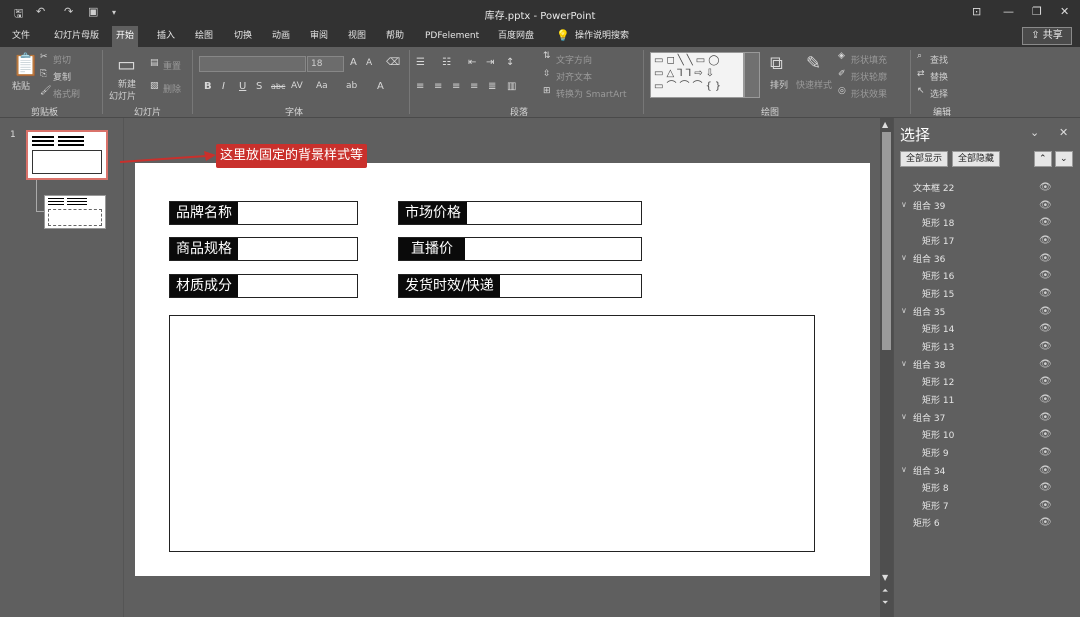 The width and height of the screenshot is (1080, 617). I want to click on tab-transitions: 切换, so click(243, 36).